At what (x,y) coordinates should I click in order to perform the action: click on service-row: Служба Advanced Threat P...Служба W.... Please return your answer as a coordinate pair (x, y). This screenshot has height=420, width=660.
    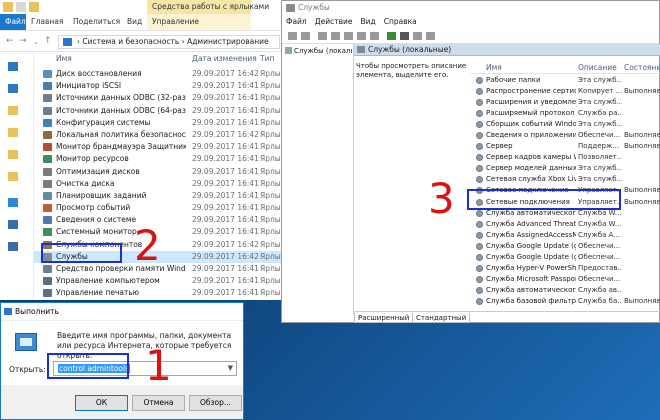
    Looking at the image, I should click on (565, 224).